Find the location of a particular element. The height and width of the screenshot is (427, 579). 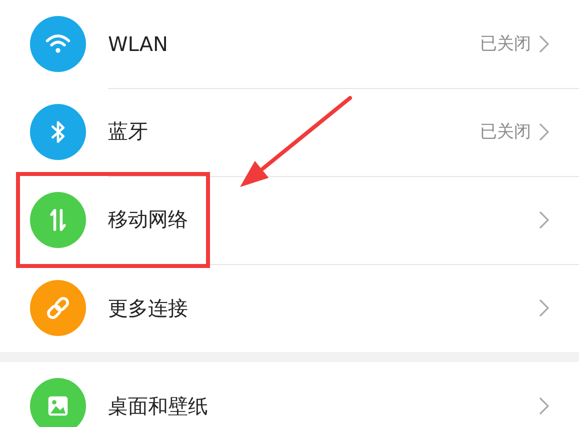

setting-title: 蓝牙 is located at coordinates (294, 131).